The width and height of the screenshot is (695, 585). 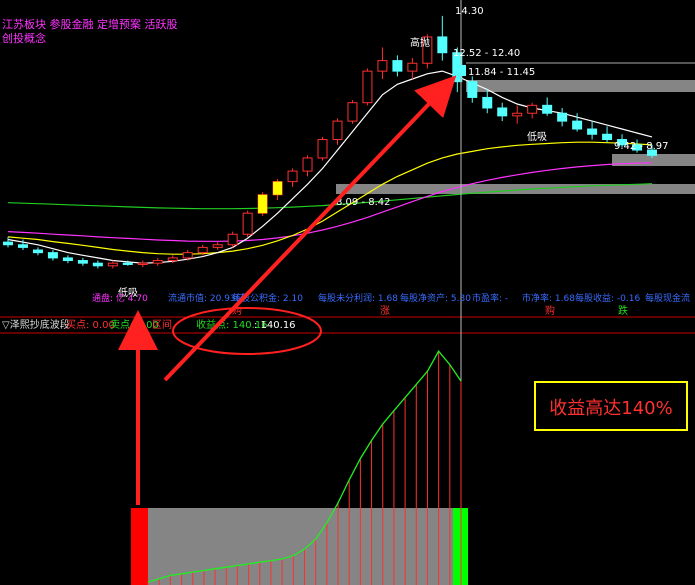 What do you see at coordinates (385, 311) in the screenshot?
I see `signal-mark: 涨` at bounding box center [385, 311].